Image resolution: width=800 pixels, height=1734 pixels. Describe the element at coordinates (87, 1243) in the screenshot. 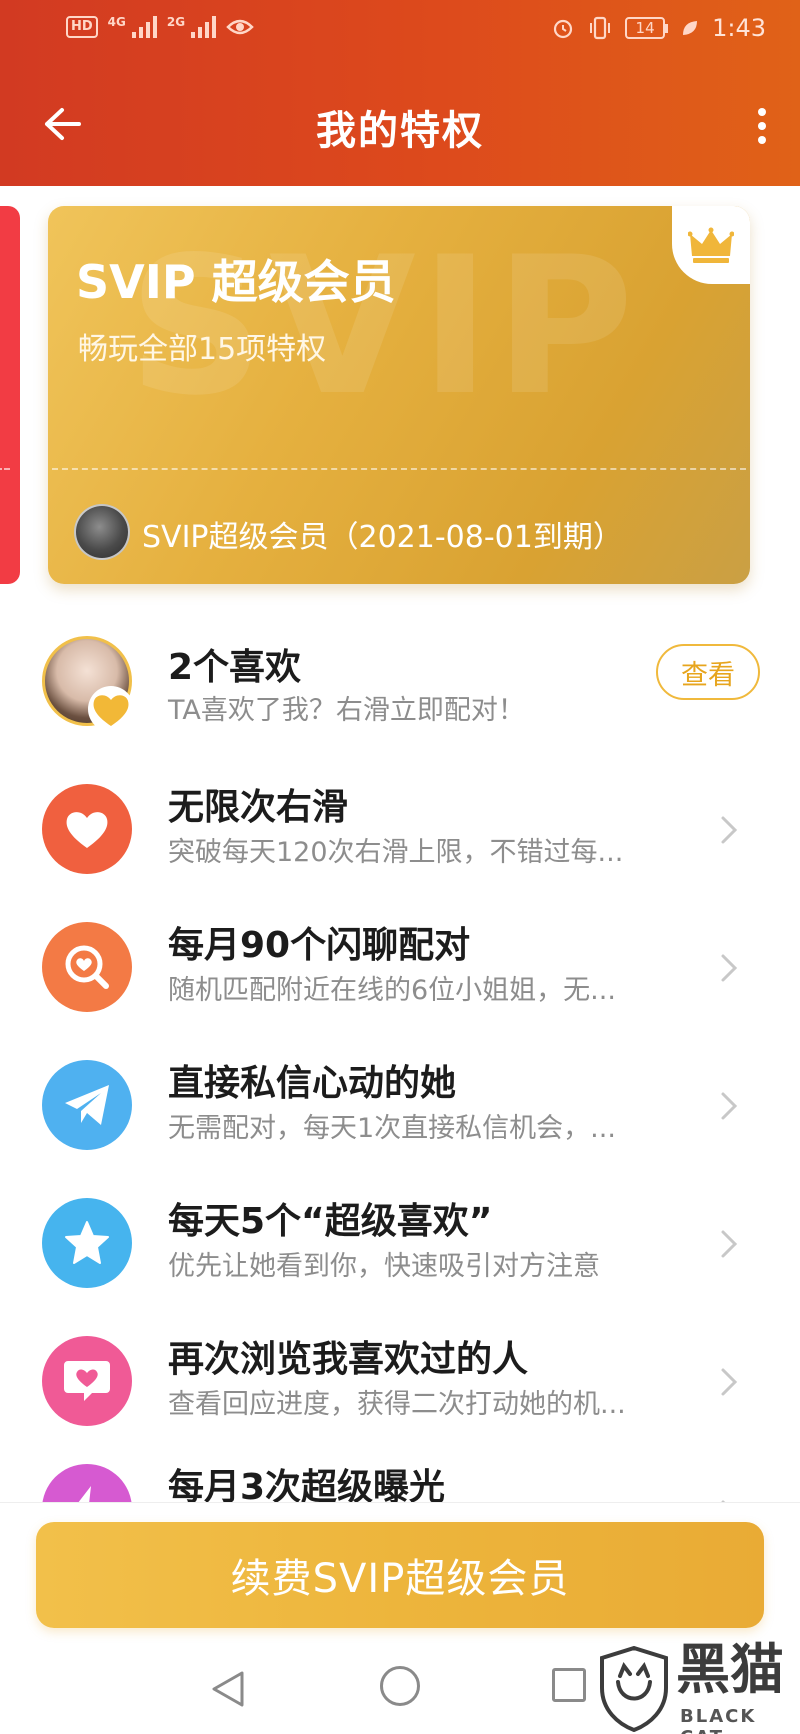

I see `star-icon` at that location.